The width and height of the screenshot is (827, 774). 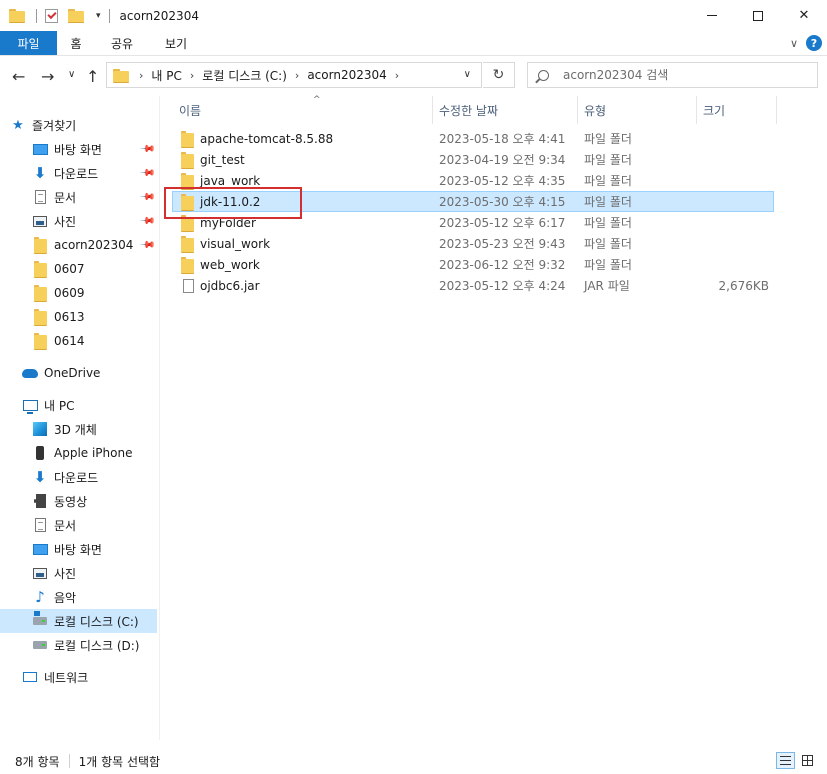 What do you see at coordinates (346, 75) in the screenshot?
I see `breadcrumb-acorn202304: acorn202304` at bounding box center [346, 75].